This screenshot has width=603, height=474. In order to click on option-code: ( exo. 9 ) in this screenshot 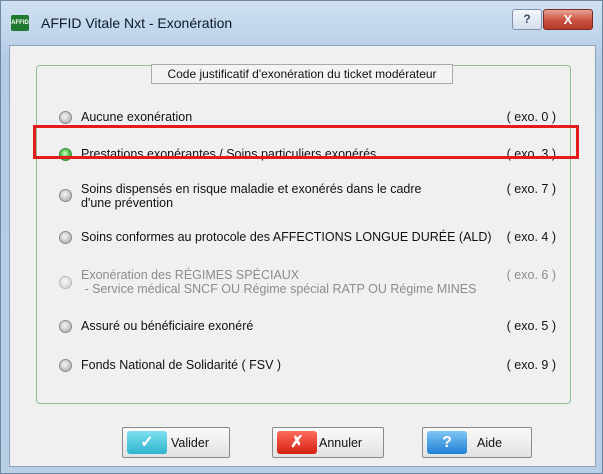, I will do `click(531, 365)`.